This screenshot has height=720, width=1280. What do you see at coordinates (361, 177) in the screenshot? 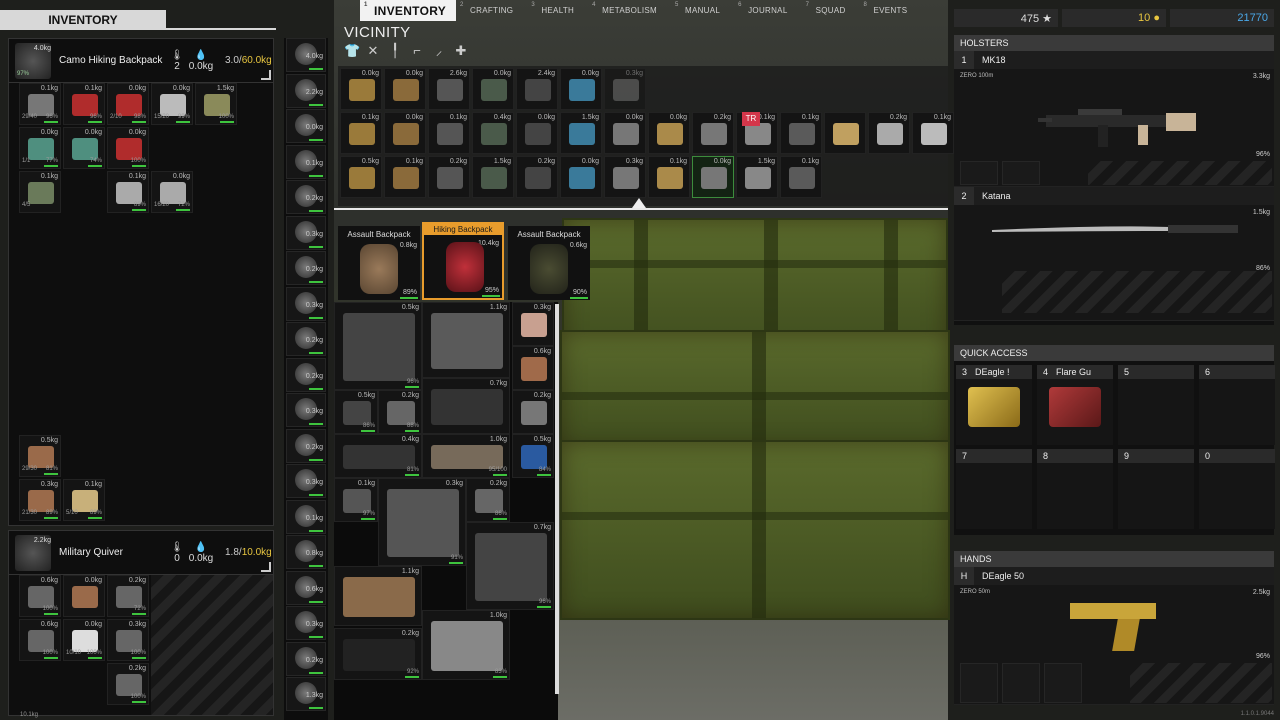
I see `vicinity-item-slot: 0.5kg` at bounding box center [361, 177].